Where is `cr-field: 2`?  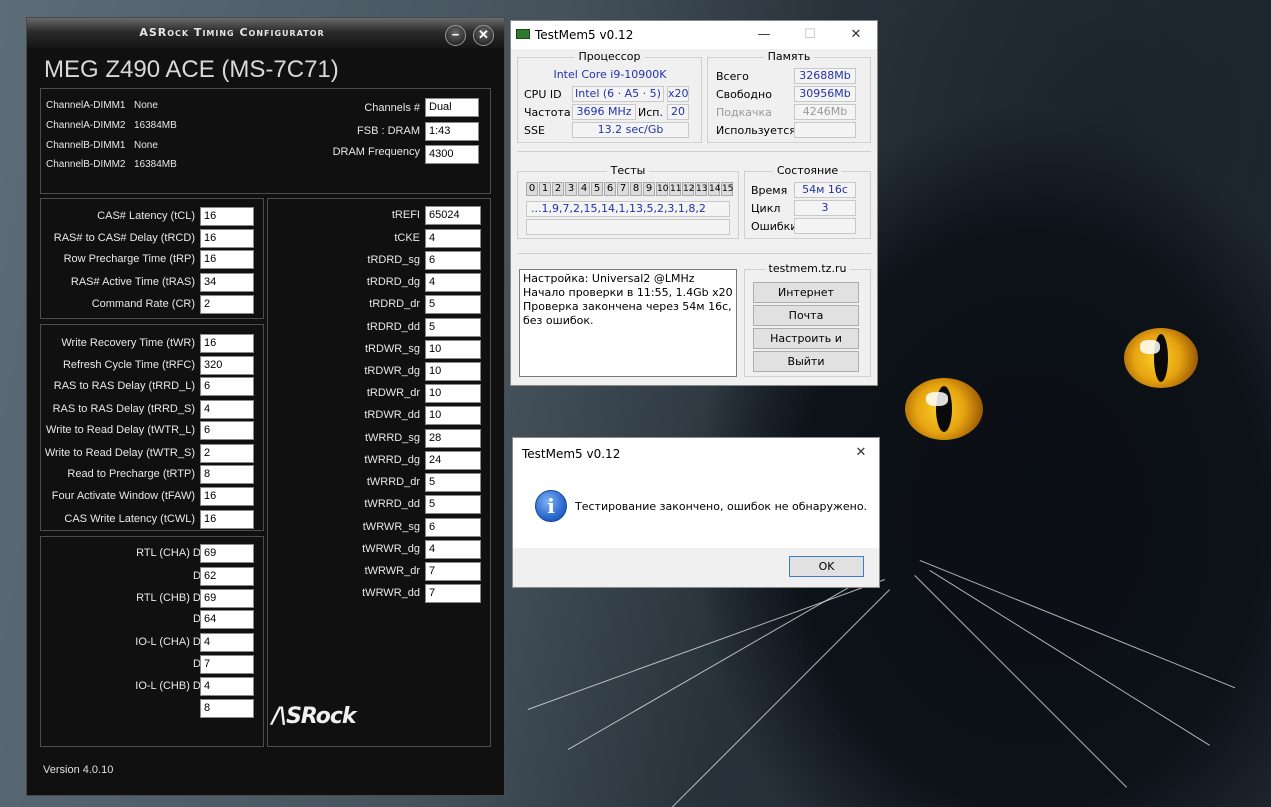 cr-field: 2 is located at coordinates (227, 304).